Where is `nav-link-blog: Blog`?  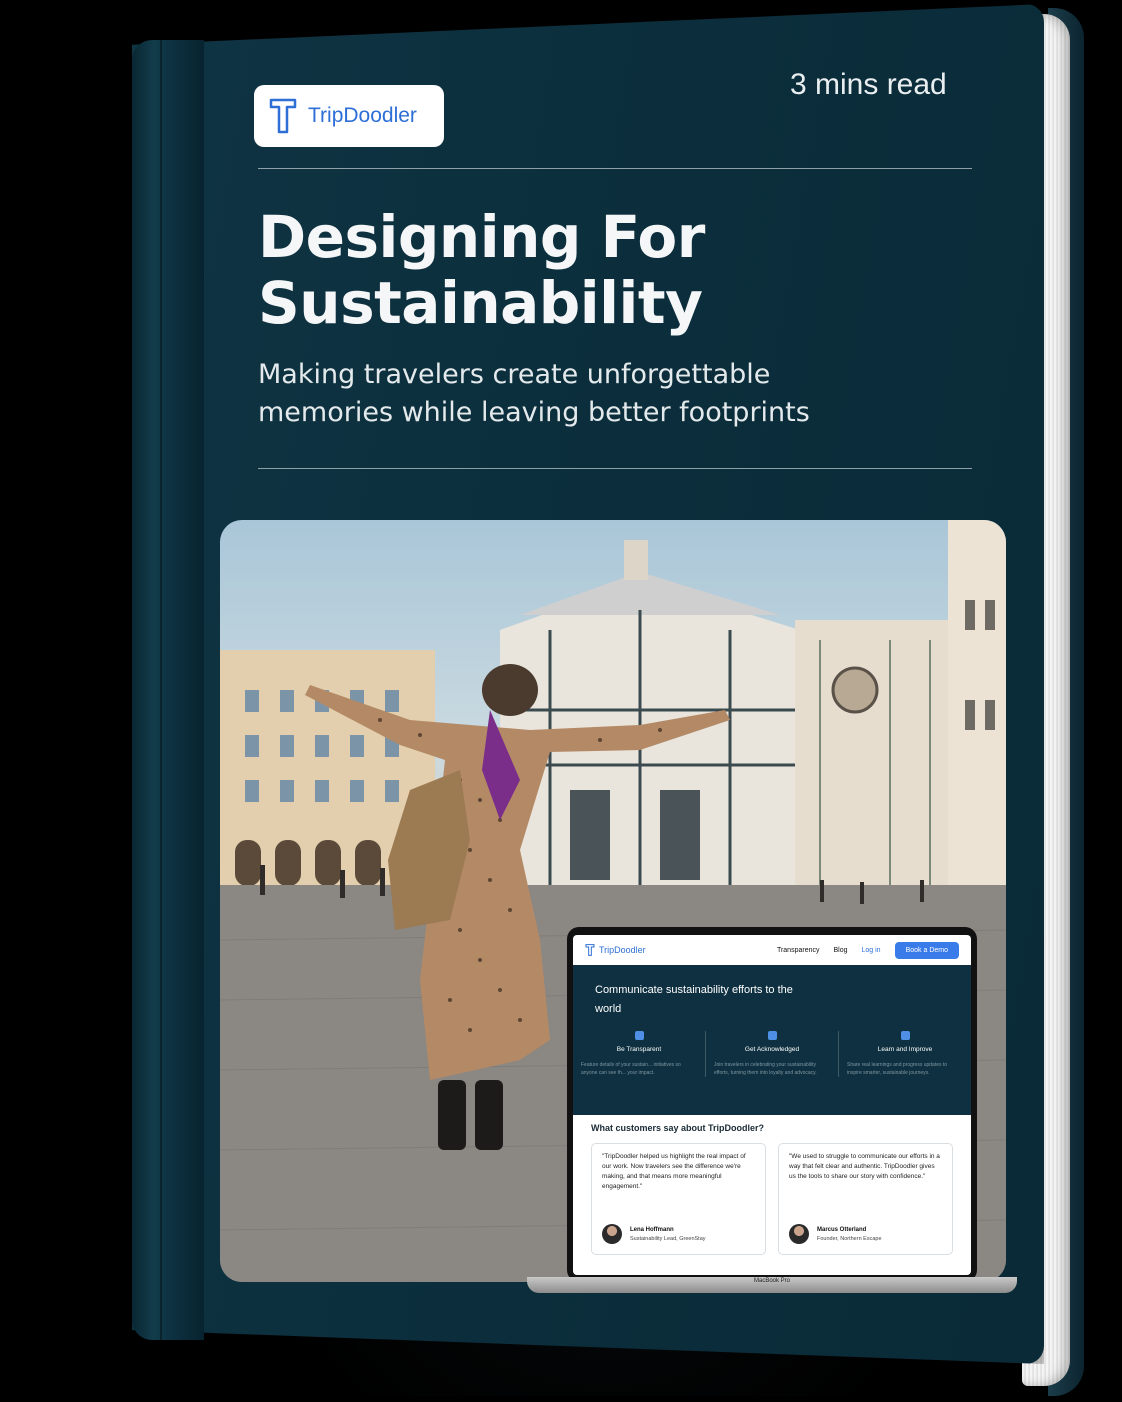 nav-link-blog: Blog is located at coordinates (840, 950).